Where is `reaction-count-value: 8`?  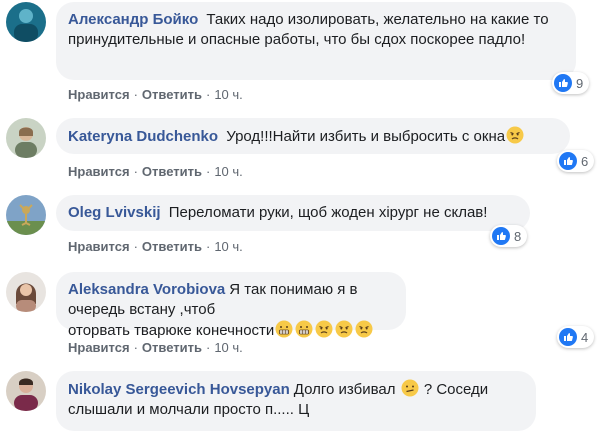
reaction-count-value: 8 is located at coordinates (518, 236).